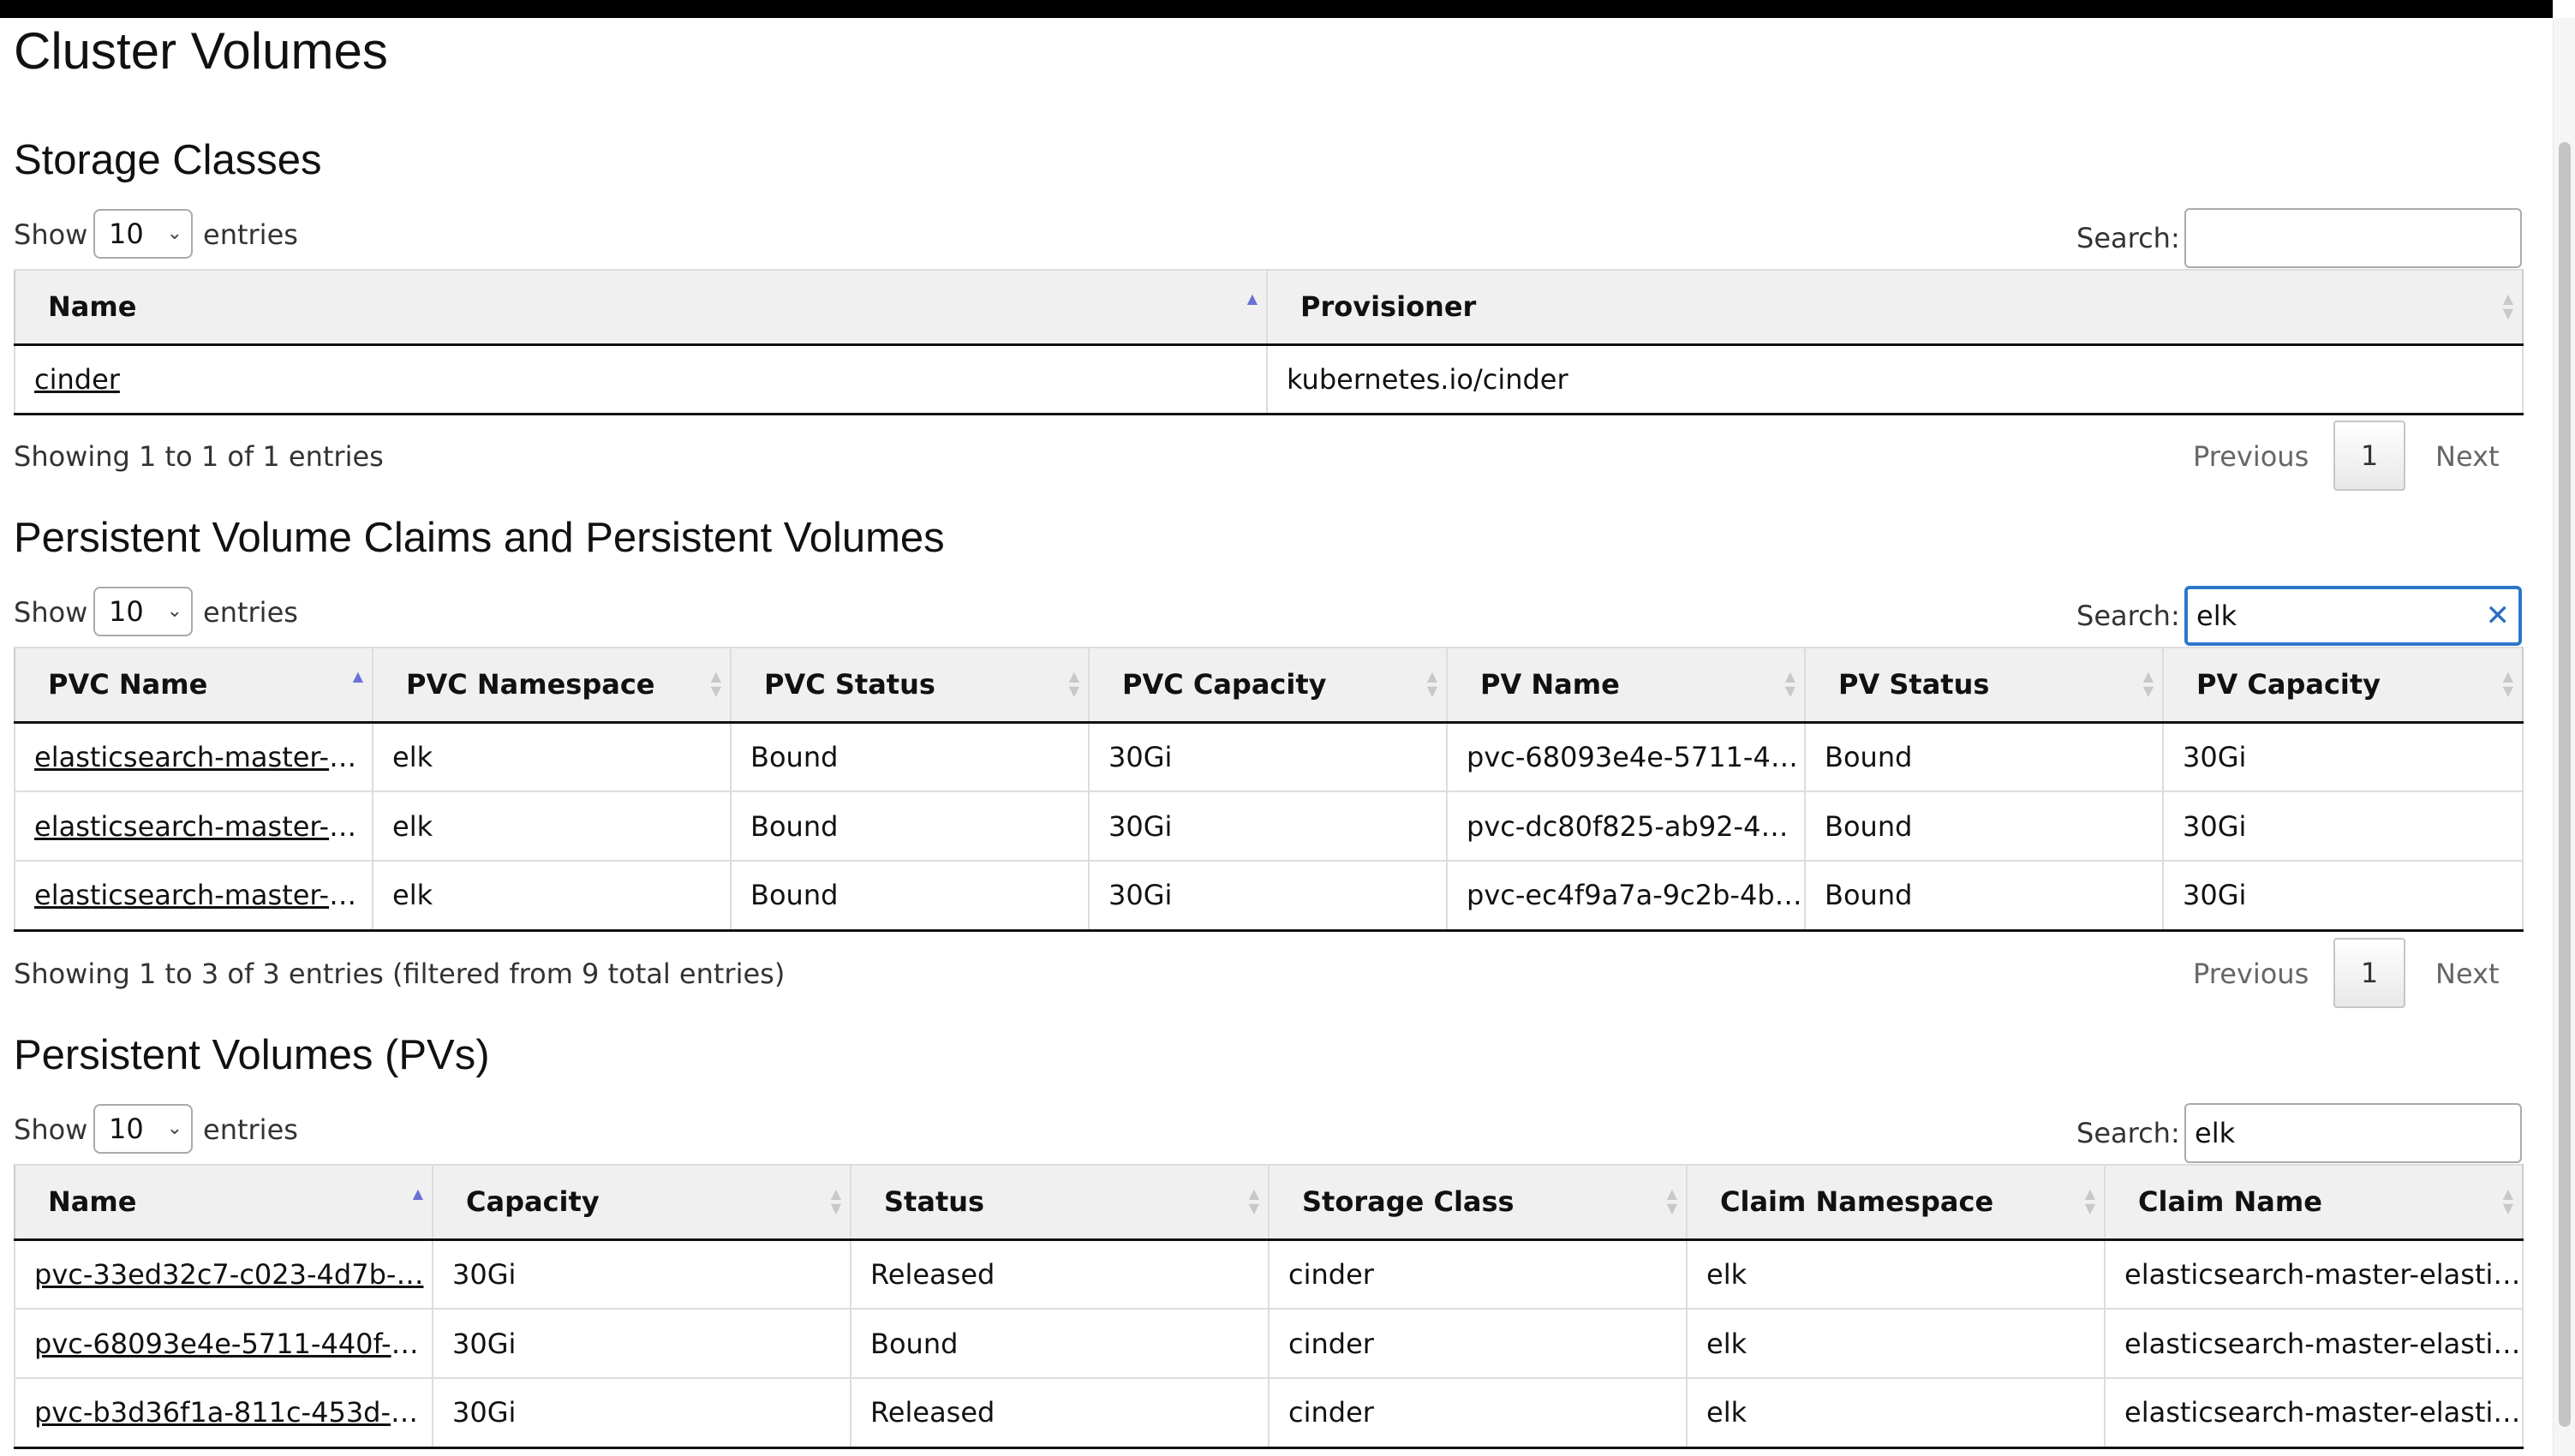 The image size is (2575, 1456). What do you see at coordinates (2353, 238) in the screenshot?
I see `sc-search-input` at bounding box center [2353, 238].